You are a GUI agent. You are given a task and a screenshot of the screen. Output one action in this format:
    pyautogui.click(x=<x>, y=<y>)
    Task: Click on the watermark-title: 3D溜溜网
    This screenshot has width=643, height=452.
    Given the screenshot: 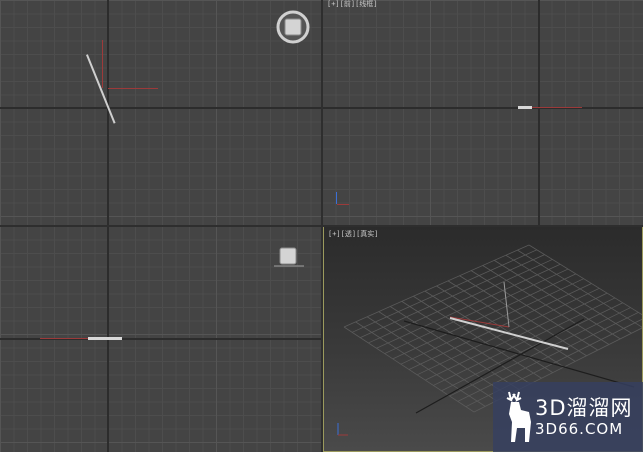 What is the action you would take?
    pyautogui.click(x=584, y=408)
    